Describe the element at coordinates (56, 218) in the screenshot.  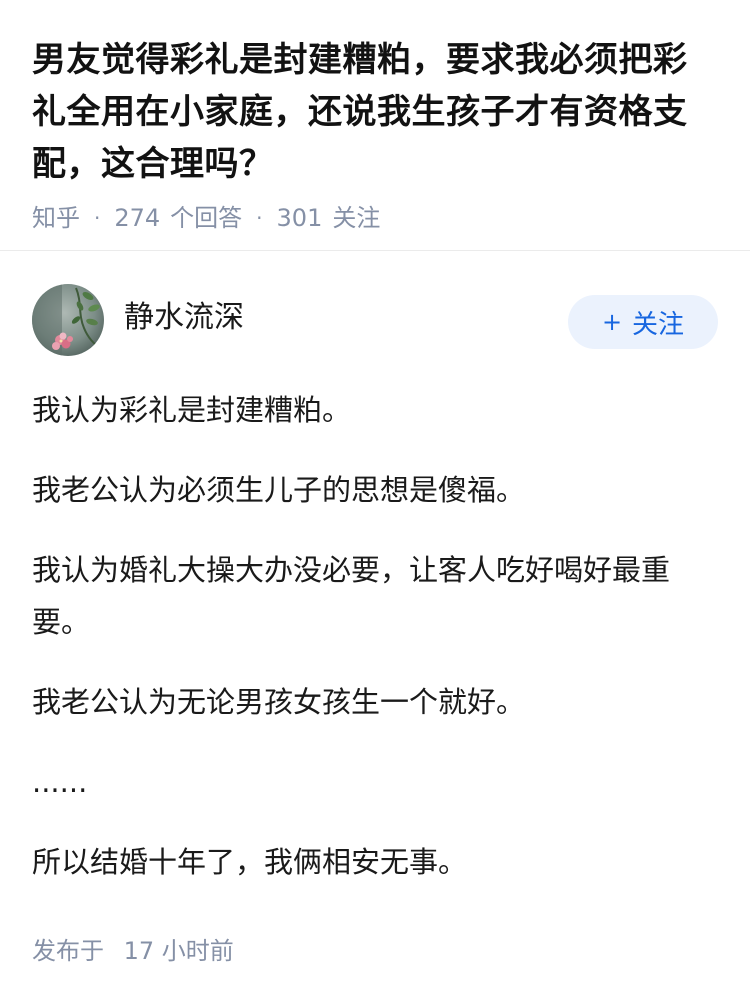
I see `source-label: 知乎` at that location.